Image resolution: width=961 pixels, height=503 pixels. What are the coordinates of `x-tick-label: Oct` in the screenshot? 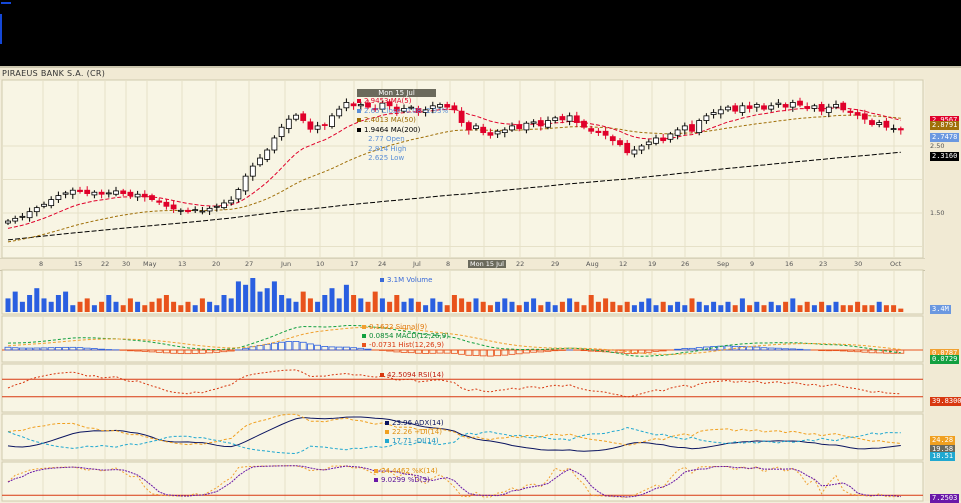 It's located at (895, 264).